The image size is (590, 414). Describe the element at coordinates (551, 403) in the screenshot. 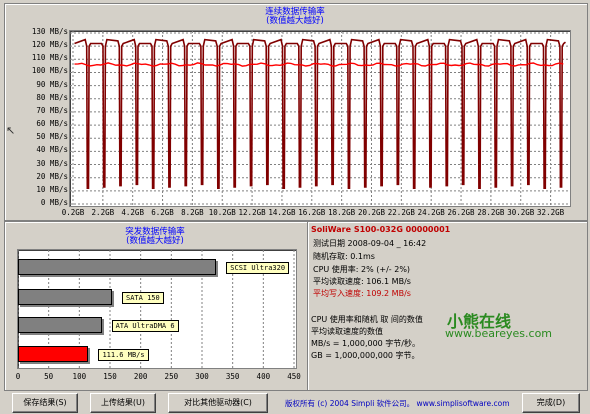

I see `done-button: 完成(D)` at that location.